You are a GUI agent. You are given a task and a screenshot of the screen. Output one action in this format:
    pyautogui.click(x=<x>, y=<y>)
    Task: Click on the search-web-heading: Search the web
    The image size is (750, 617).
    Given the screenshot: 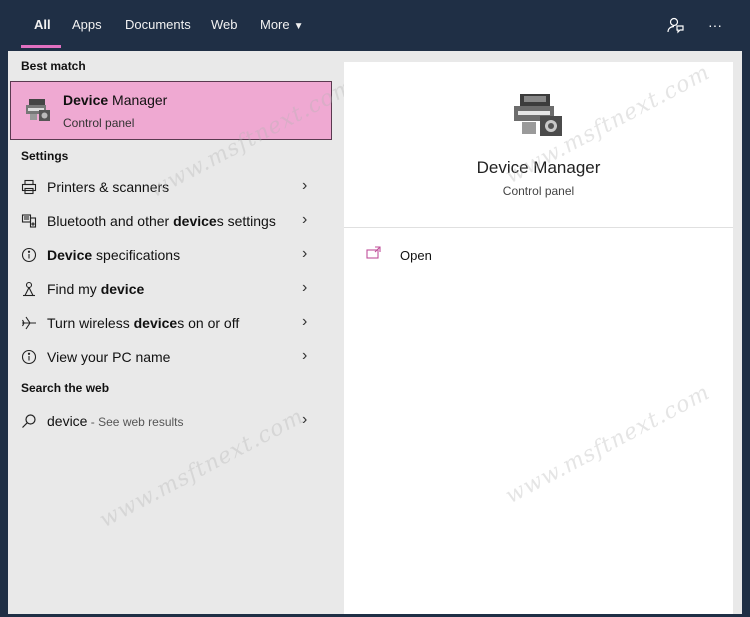 What is the action you would take?
    pyautogui.click(x=65, y=388)
    